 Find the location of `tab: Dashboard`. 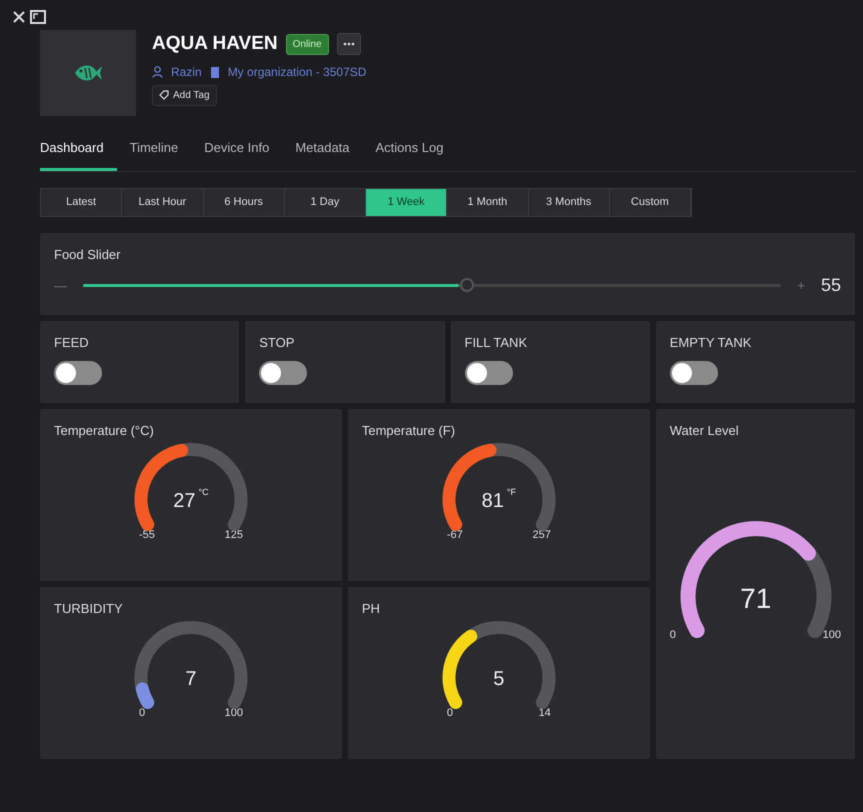

tab: Dashboard is located at coordinates (78, 151).